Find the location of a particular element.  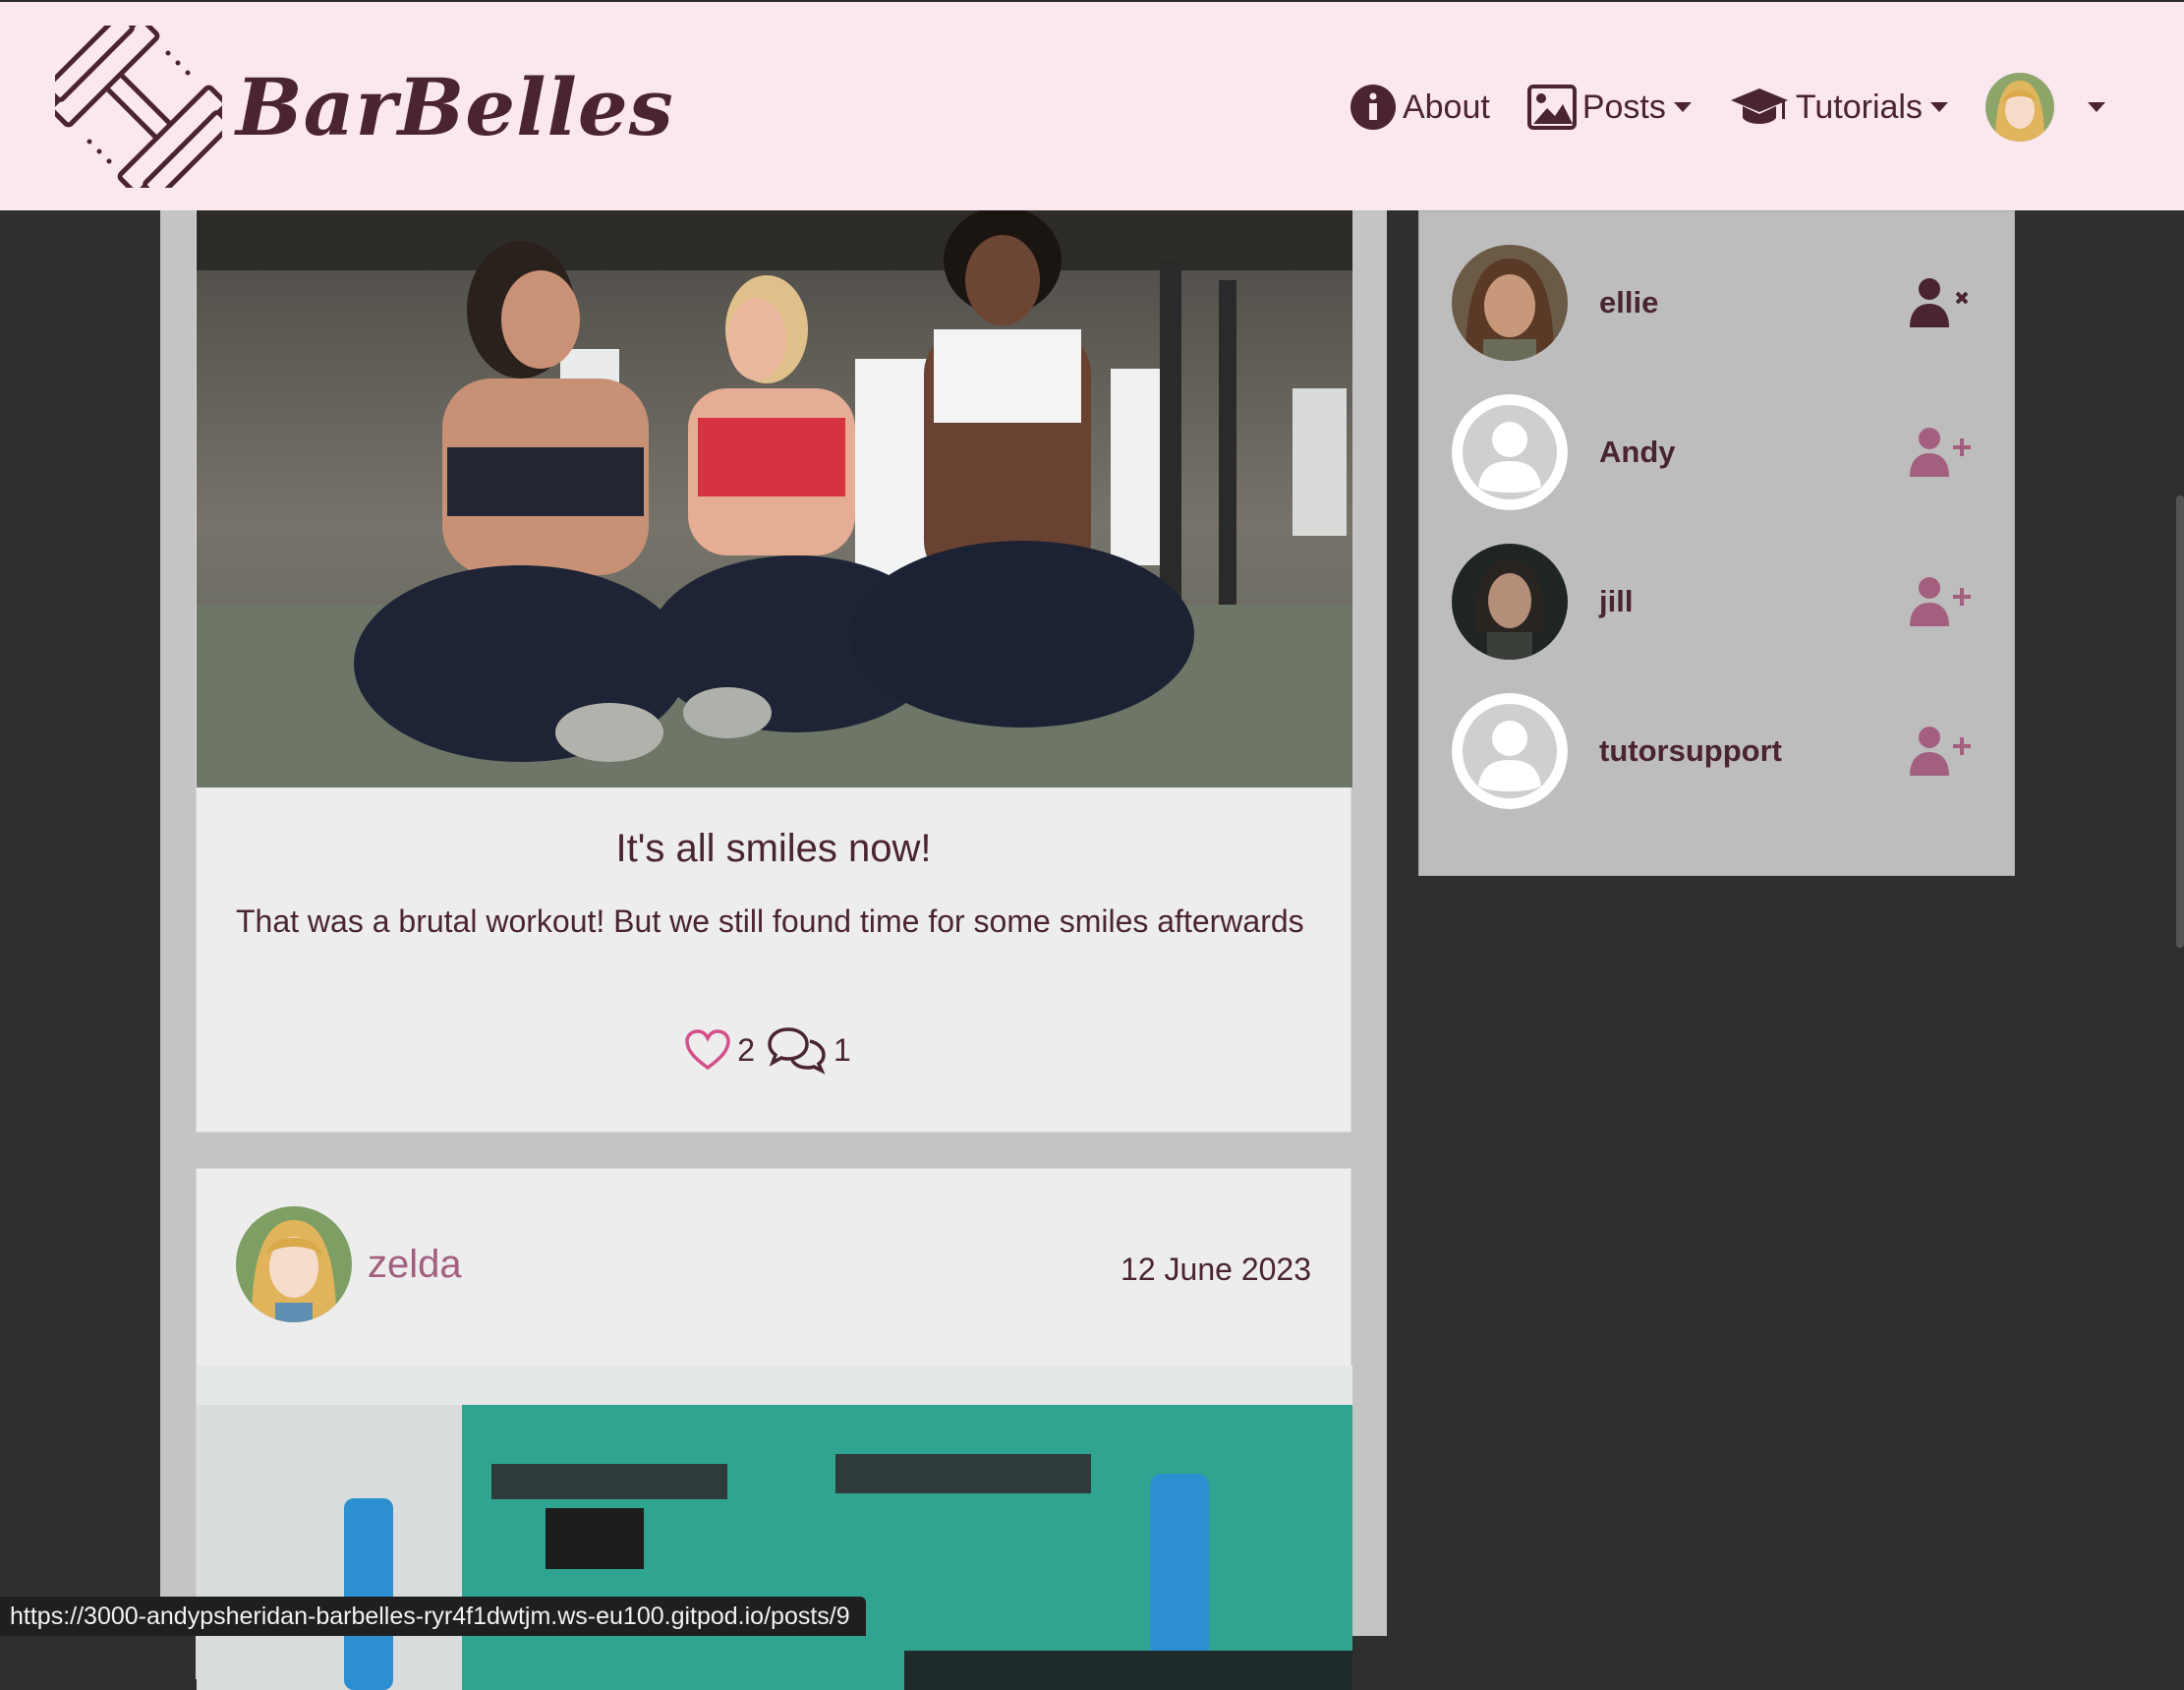

brand-link: BarBelles is located at coordinates (364, 107).